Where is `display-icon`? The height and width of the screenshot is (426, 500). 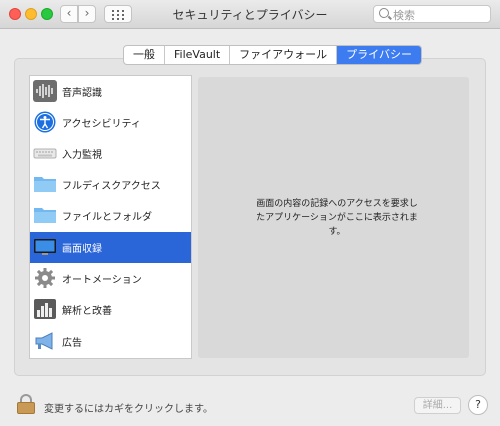 display-icon is located at coordinates (45, 247).